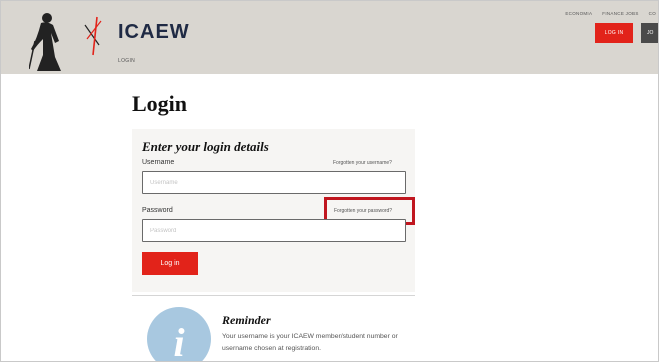 The height and width of the screenshot is (362, 659). I want to click on password-label: Password, so click(157, 210).